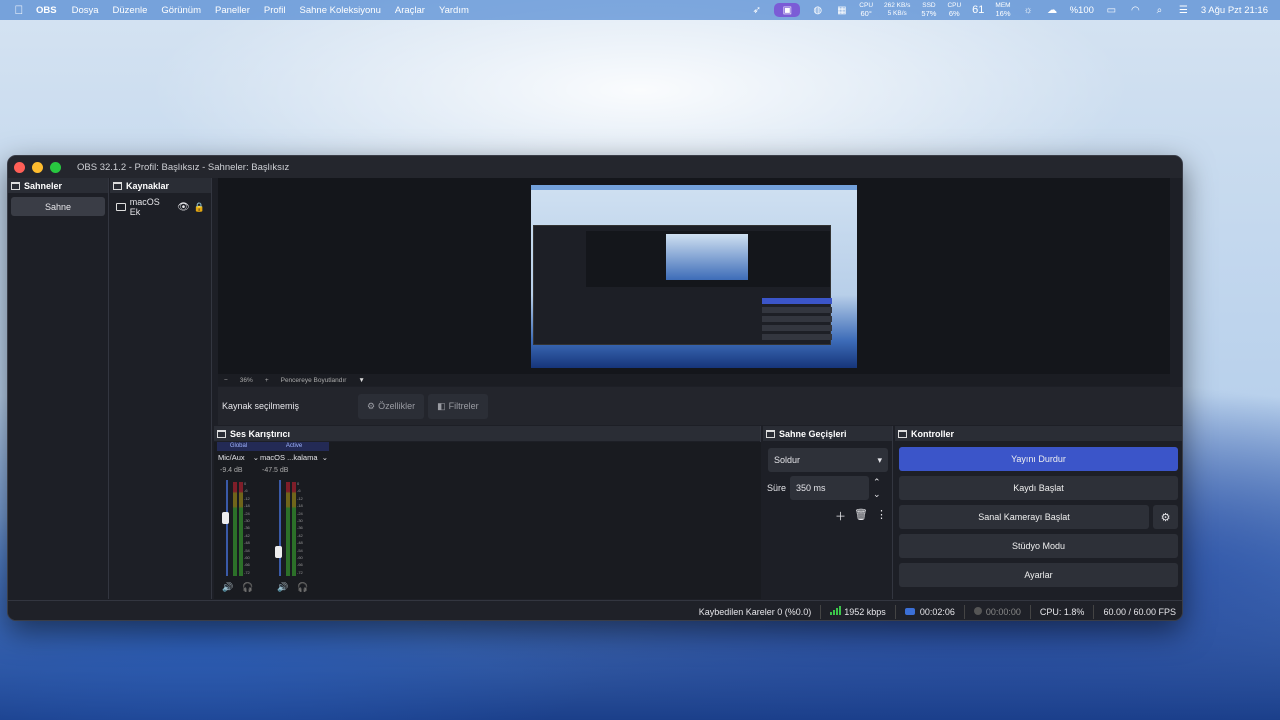  What do you see at coordinates (902, 433) in the screenshot?
I see `dock-window-icon` at bounding box center [902, 433].